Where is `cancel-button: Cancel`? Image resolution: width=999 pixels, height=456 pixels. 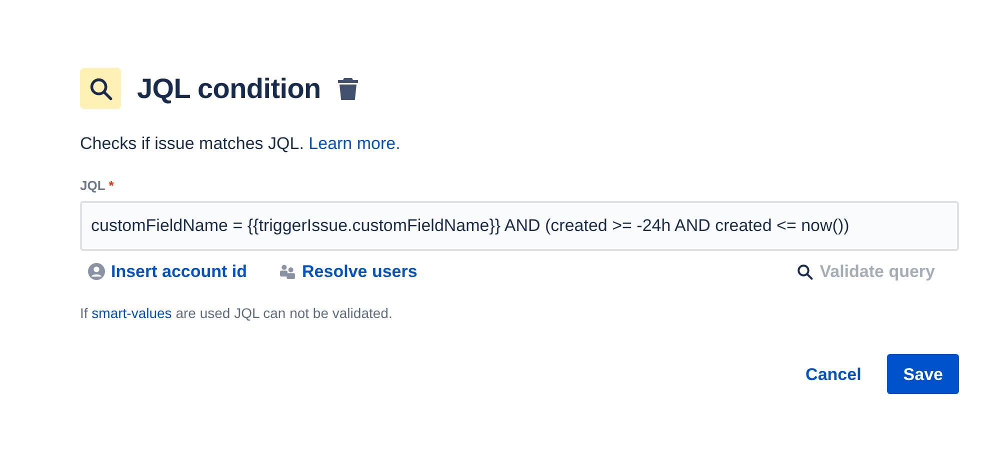
cancel-button: Cancel is located at coordinates (834, 374).